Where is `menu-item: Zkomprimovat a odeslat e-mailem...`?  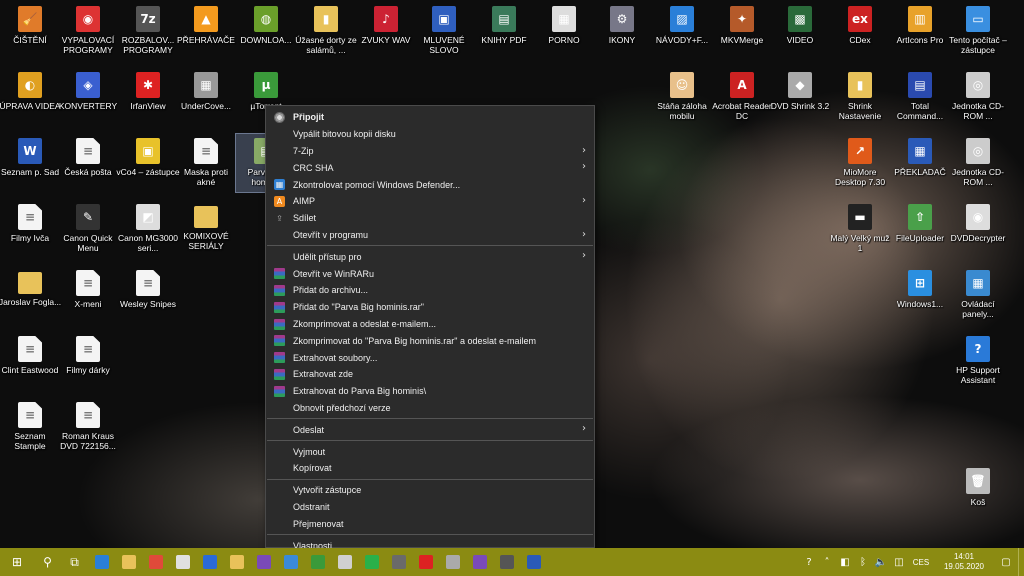 menu-item: Zkomprimovat a odeslat e-mailem... is located at coordinates (430, 324).